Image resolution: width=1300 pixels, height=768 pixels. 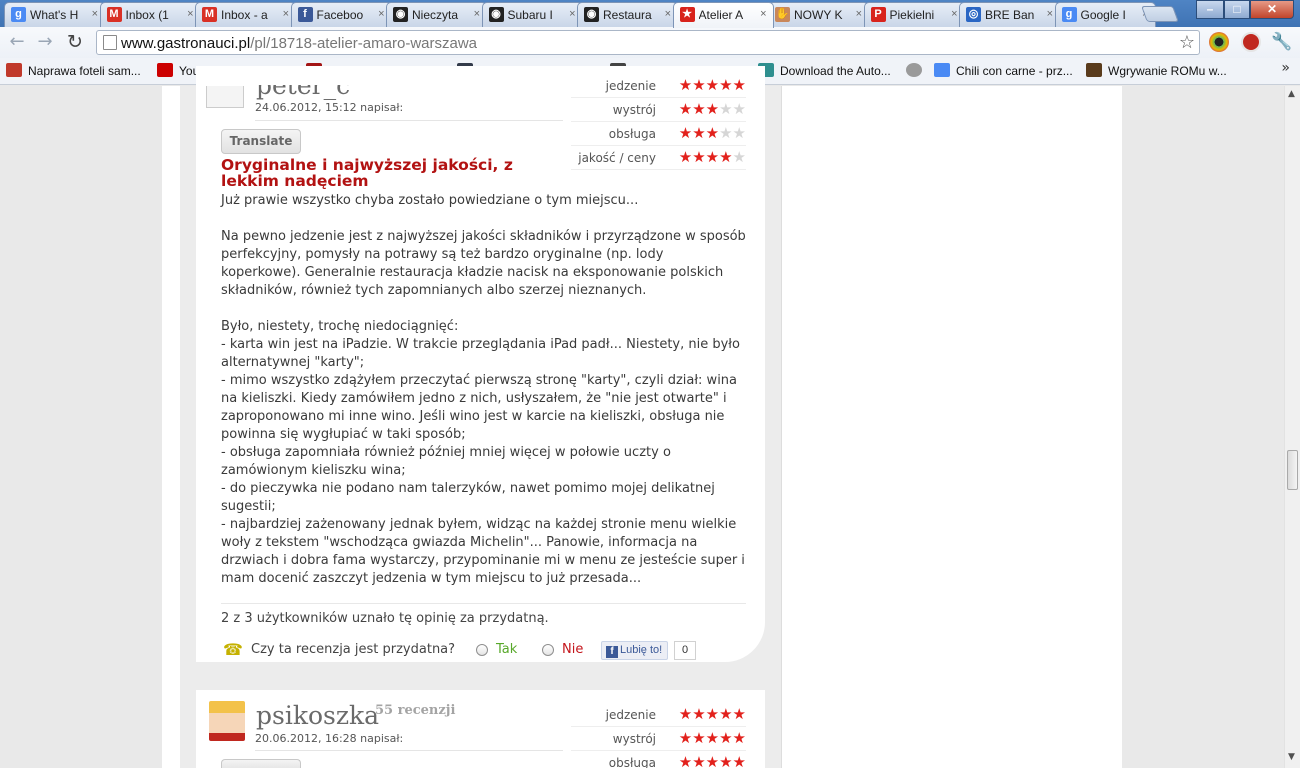 I want to click on browser-tab: ★ Atelier A ×, so click(x=723, y=15).